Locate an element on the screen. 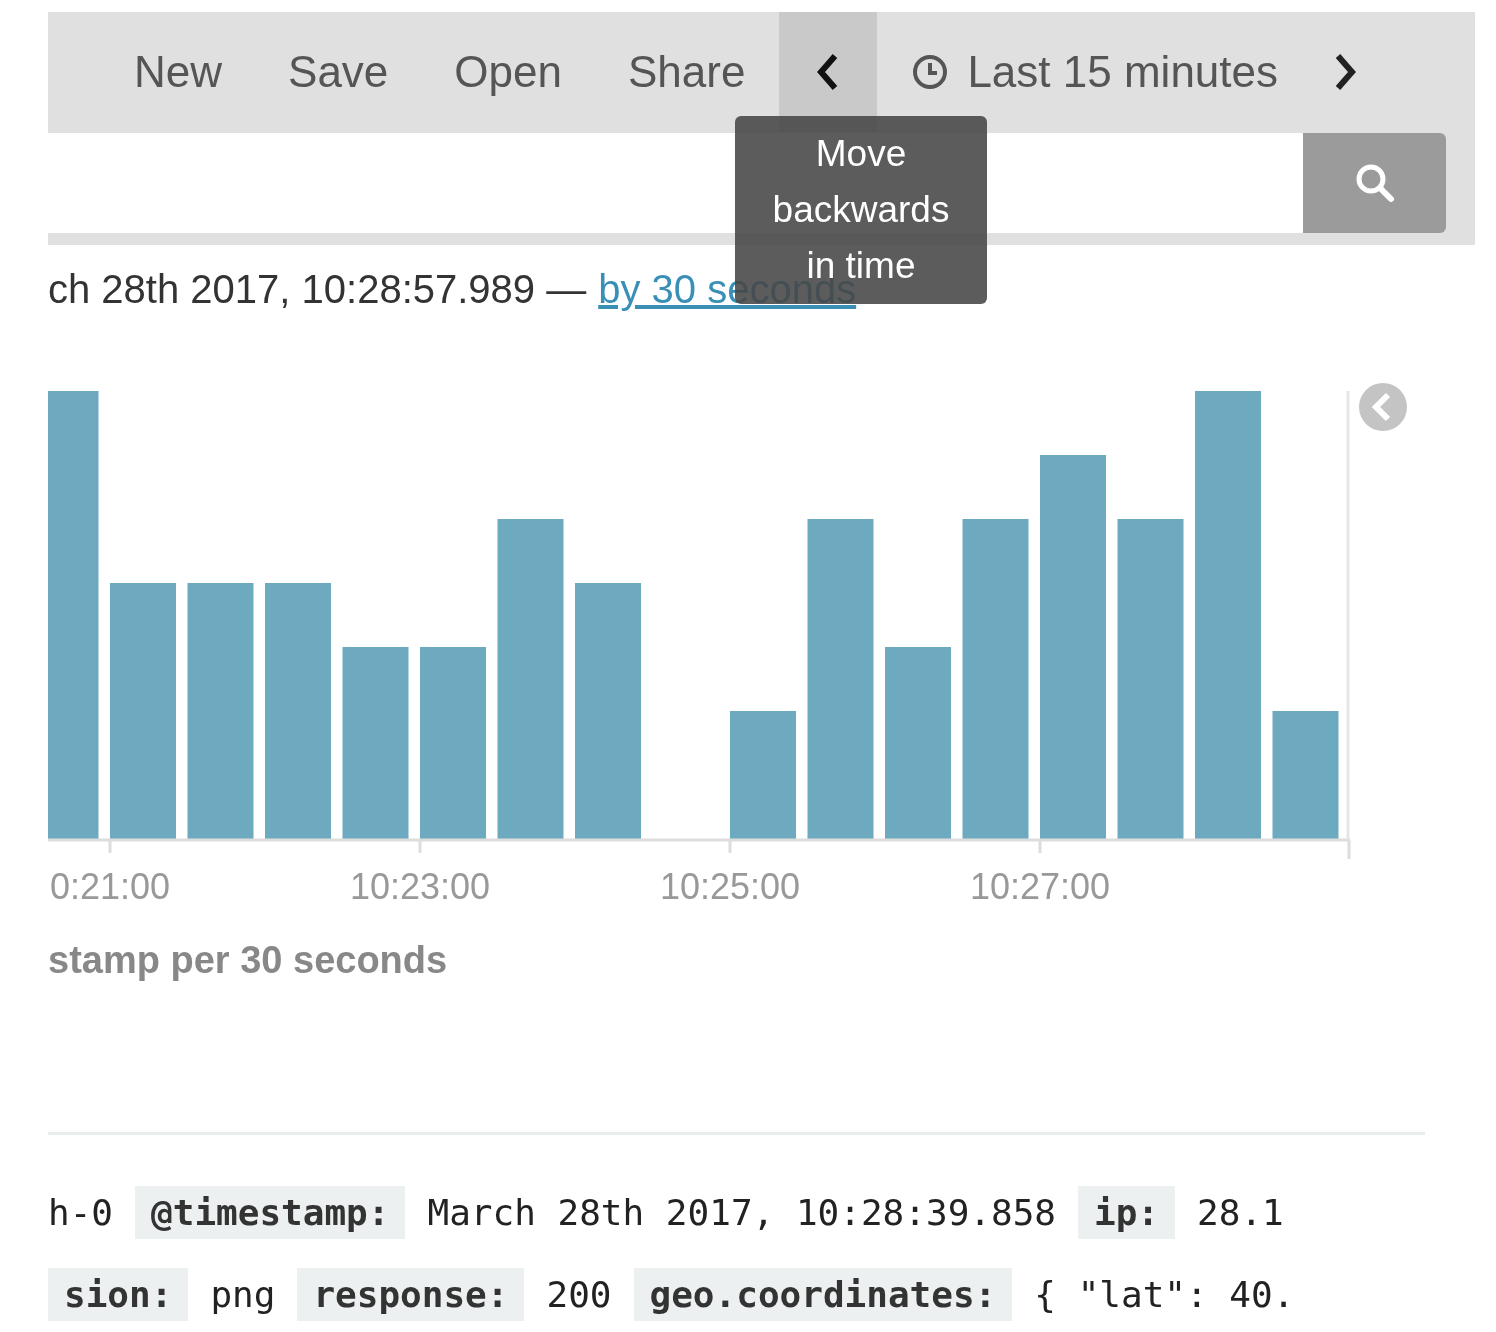  tick-label: 10:27:00 is located at coordinates (1040, 882).